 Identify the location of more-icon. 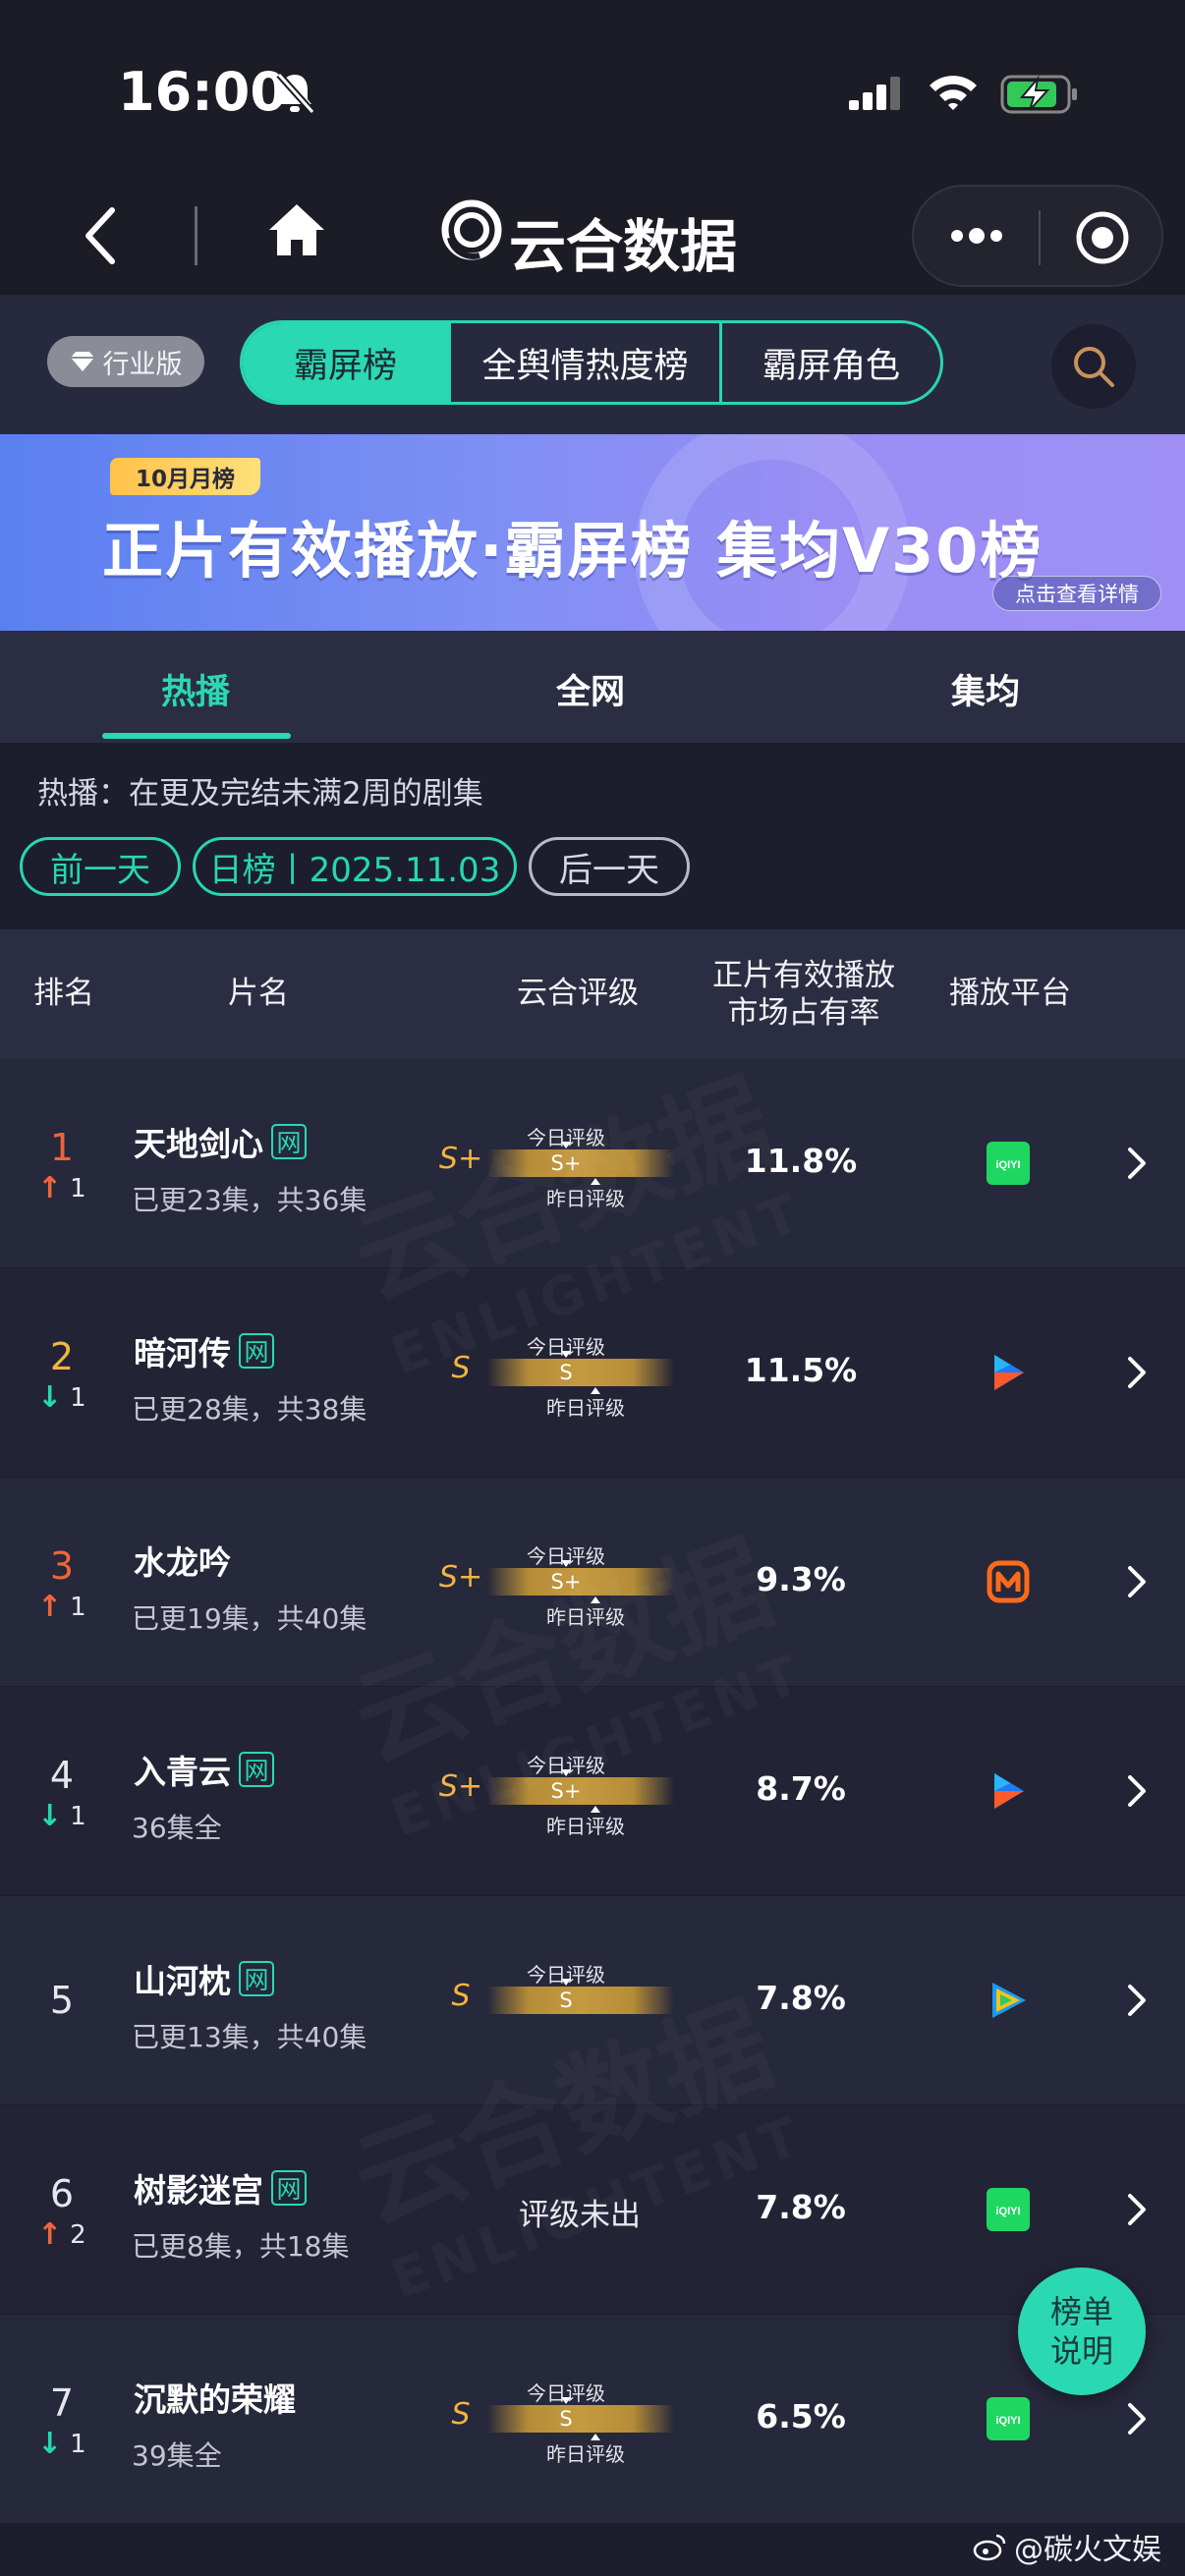
(977, 235).